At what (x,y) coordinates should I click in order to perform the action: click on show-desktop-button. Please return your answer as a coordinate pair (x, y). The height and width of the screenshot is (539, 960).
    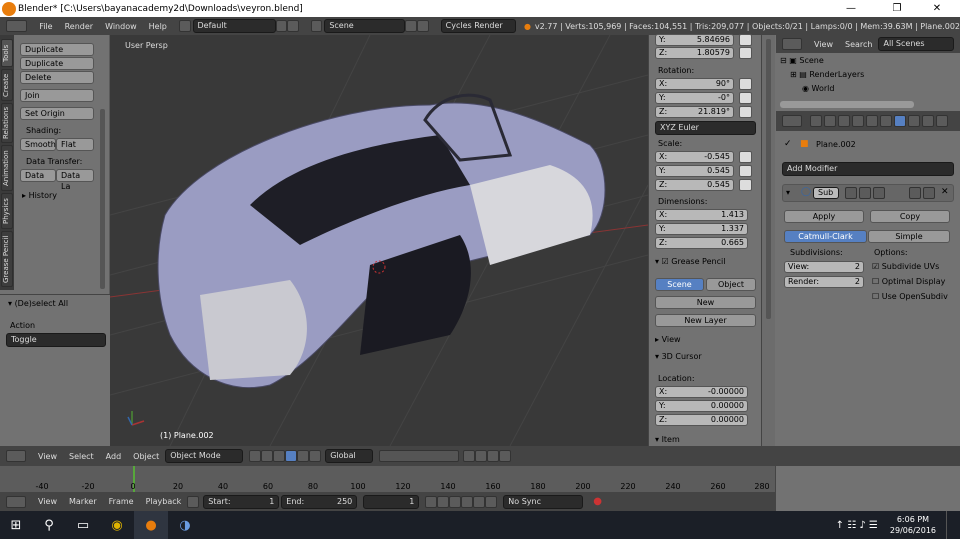
    Looking at the image, I should click on (953, 525).